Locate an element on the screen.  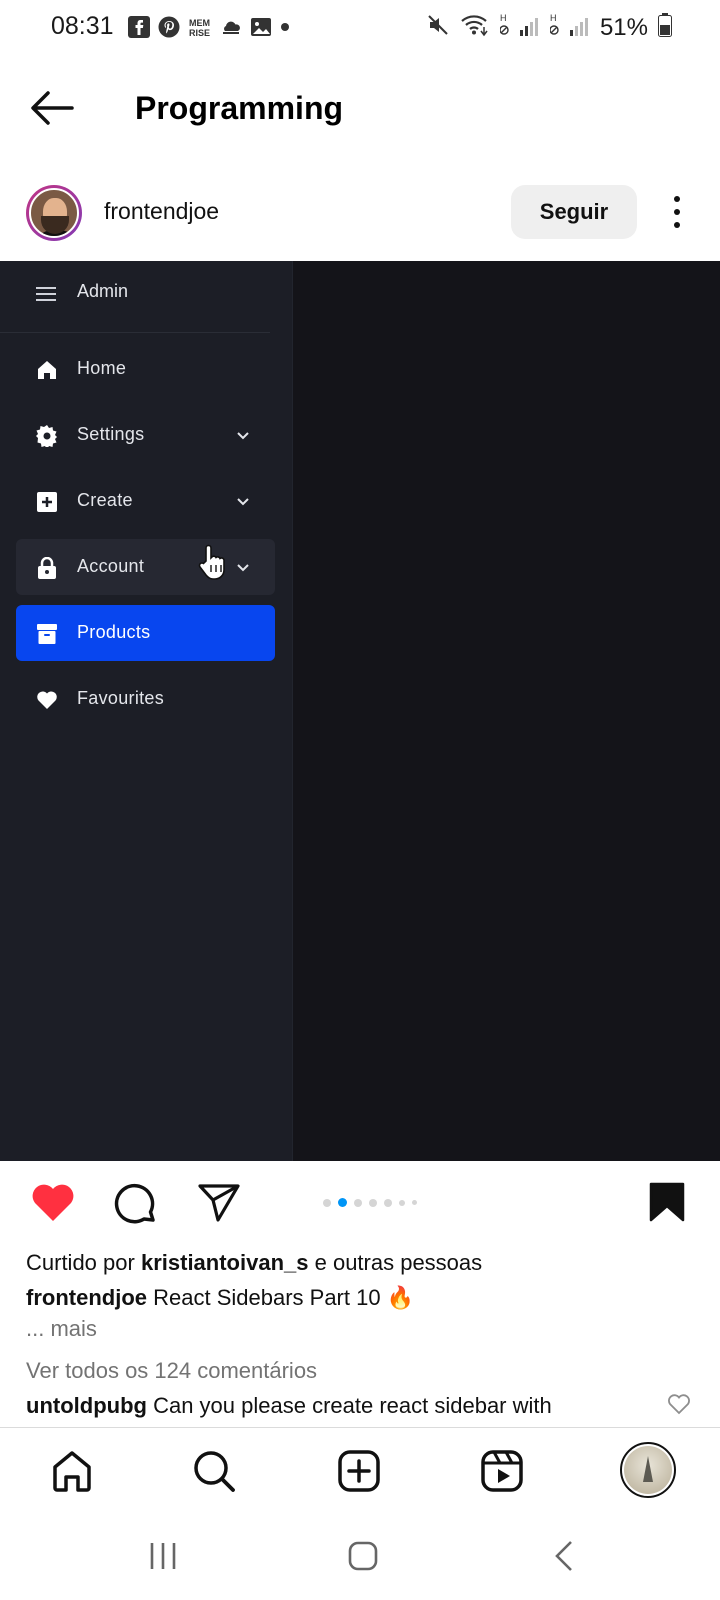
notification-icons: MEM RISE is located at coordinates (209, 27).